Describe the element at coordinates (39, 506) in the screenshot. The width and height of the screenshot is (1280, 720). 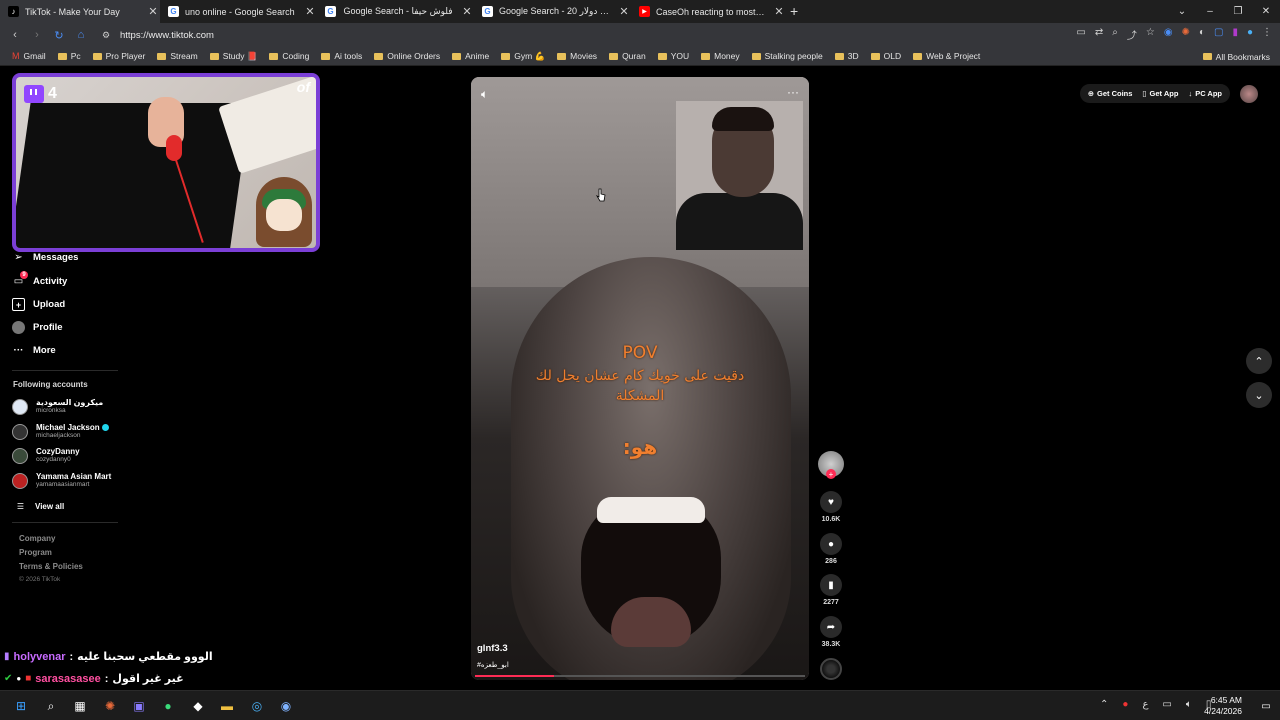
I see `view-all-button: ☰ View all` at that location.